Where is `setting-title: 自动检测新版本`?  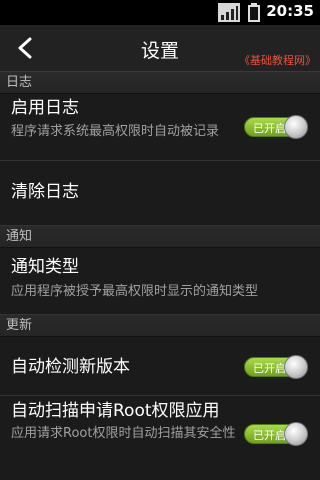 setting-title: 自动检测新版本 is located at coordinates (70, 367).